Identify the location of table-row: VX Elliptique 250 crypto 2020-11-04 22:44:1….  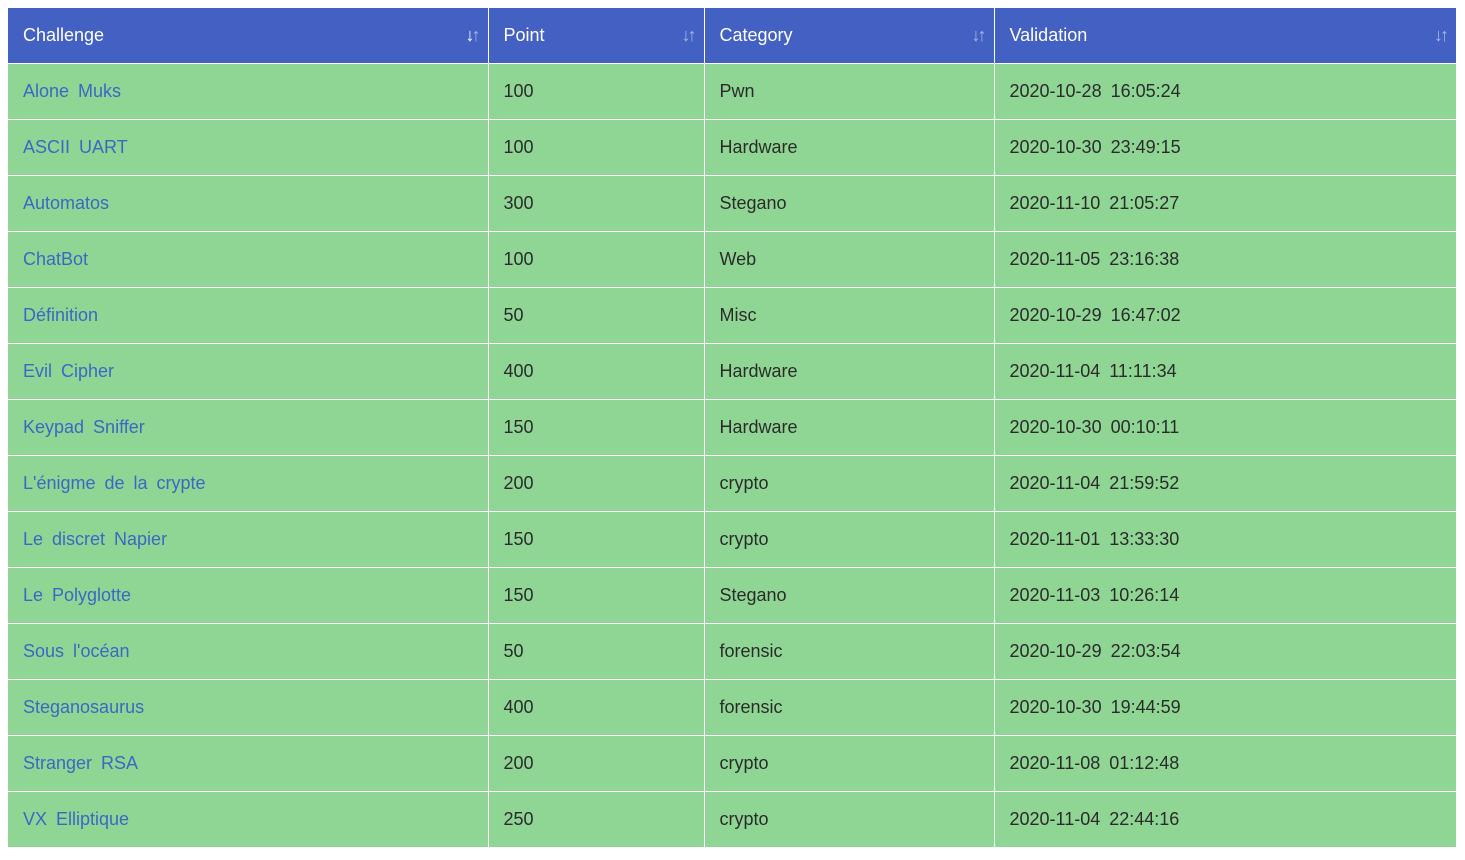
(732, 818).